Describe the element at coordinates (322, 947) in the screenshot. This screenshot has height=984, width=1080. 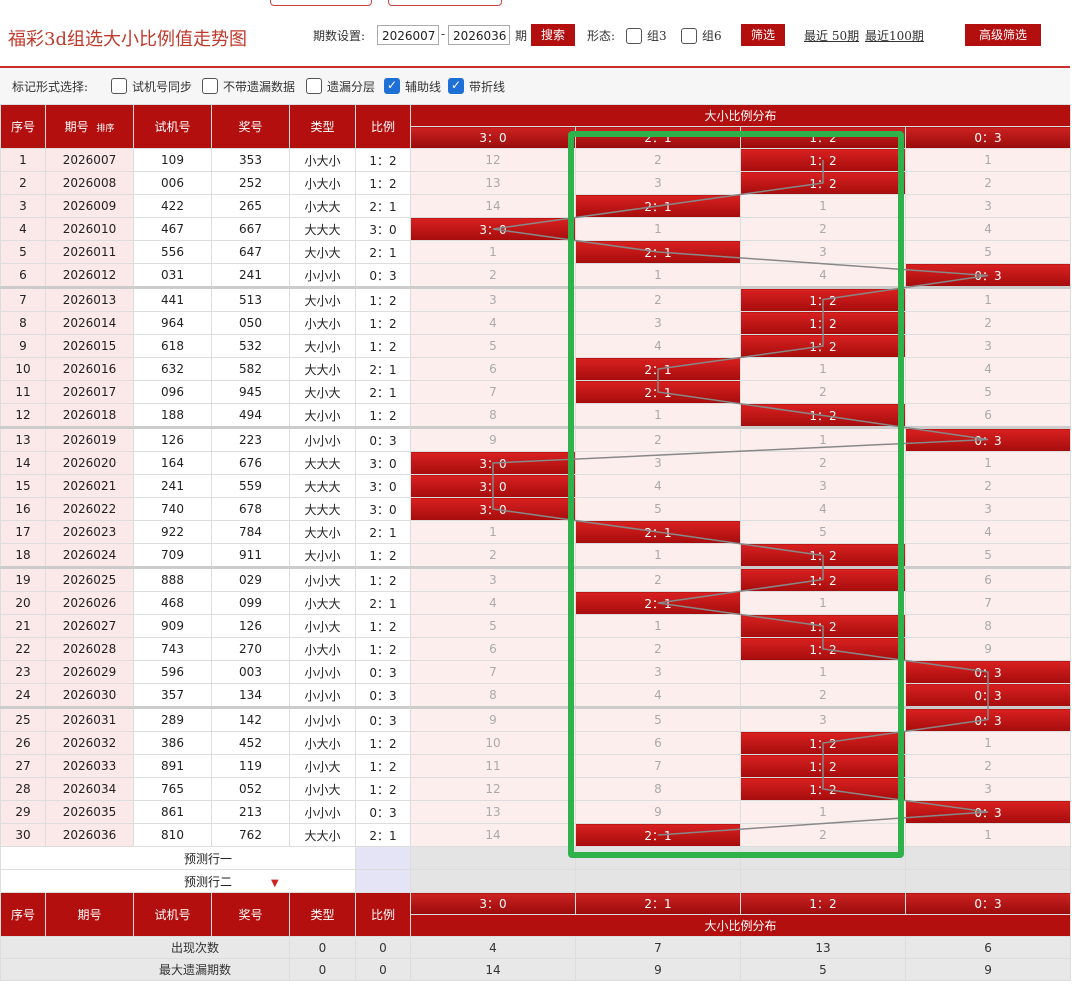
I see `stats-type: 0` at that location.